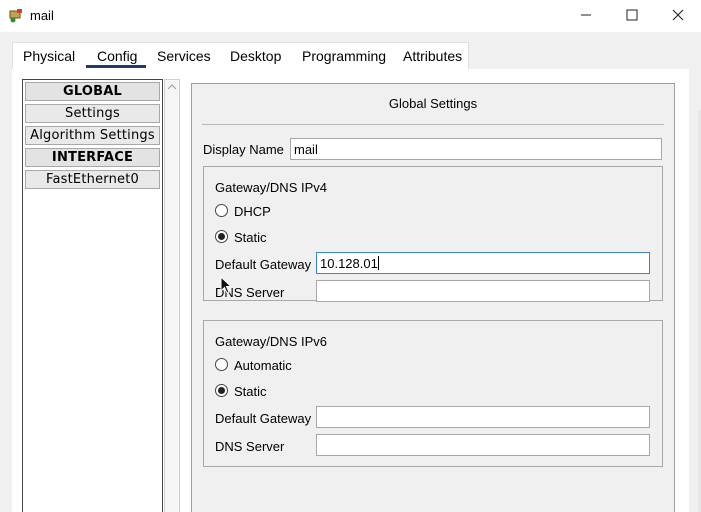 This screenshot has height=512, width=701. What do you see at coordinates (42, 15) in the screenshot?
I see `window-title: mail` at bounding box center [42, 15].